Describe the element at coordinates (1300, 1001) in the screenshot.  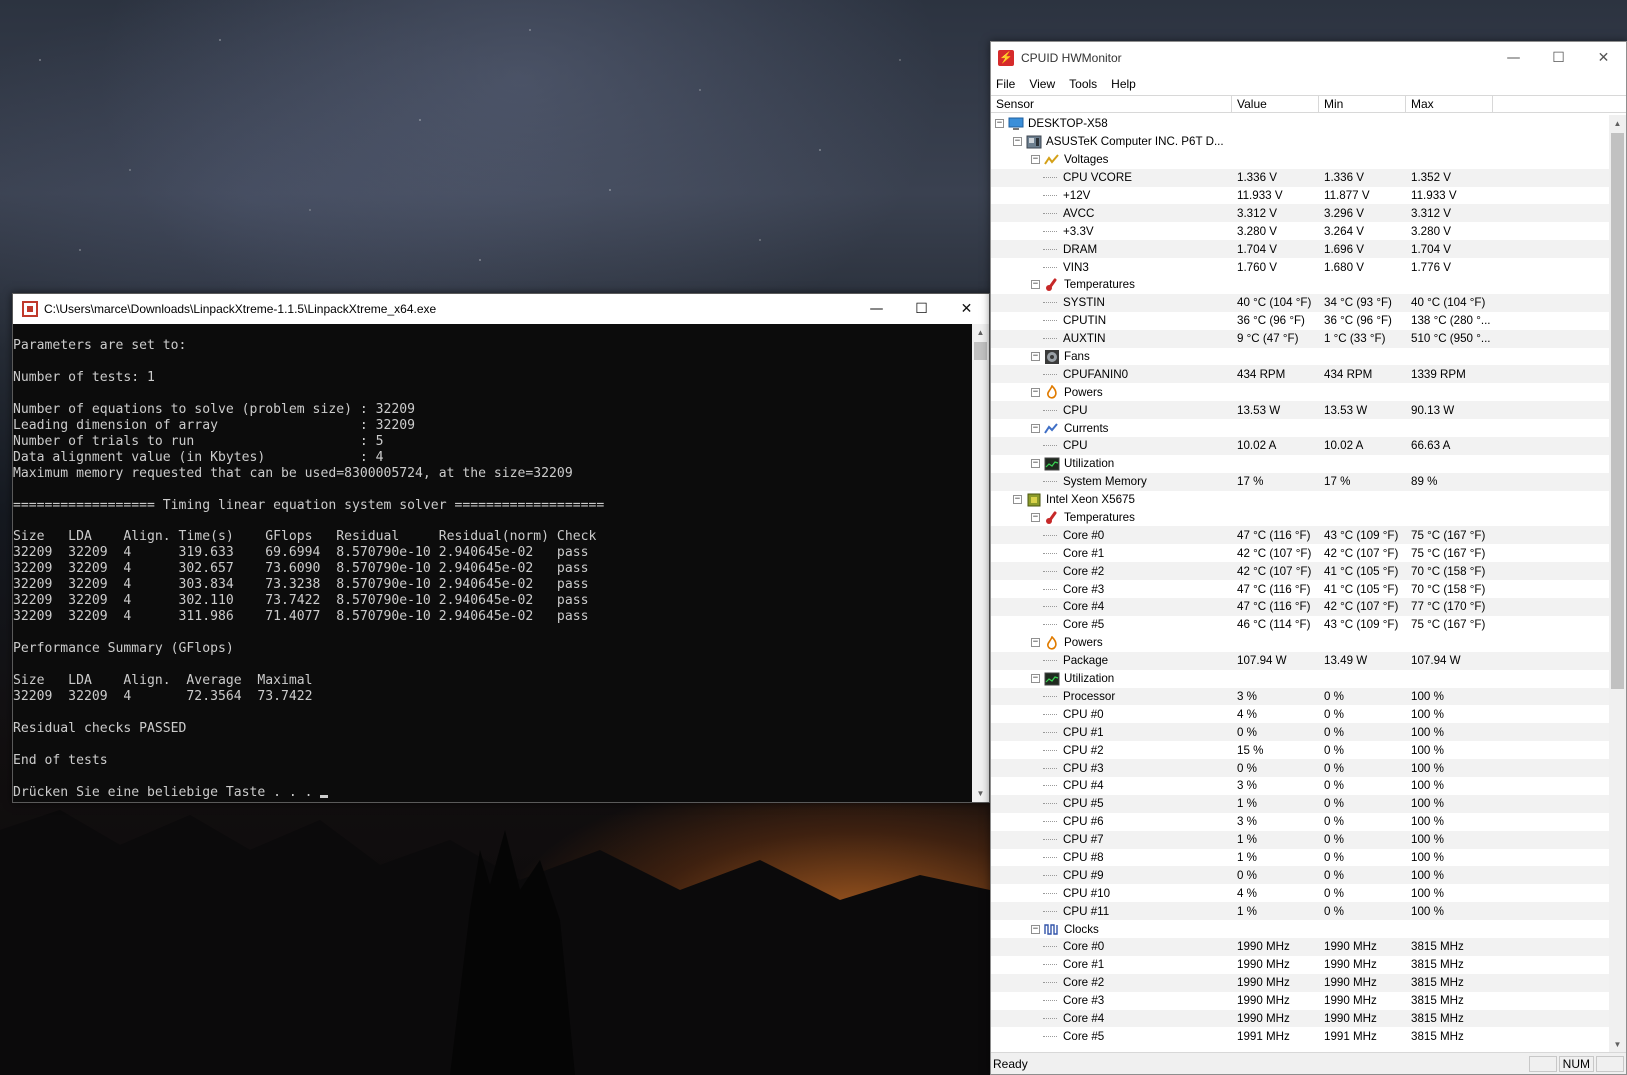
I see `sensor-row: Core #3 1990 MHz 1990 MHz 3815 MHz` at that location.